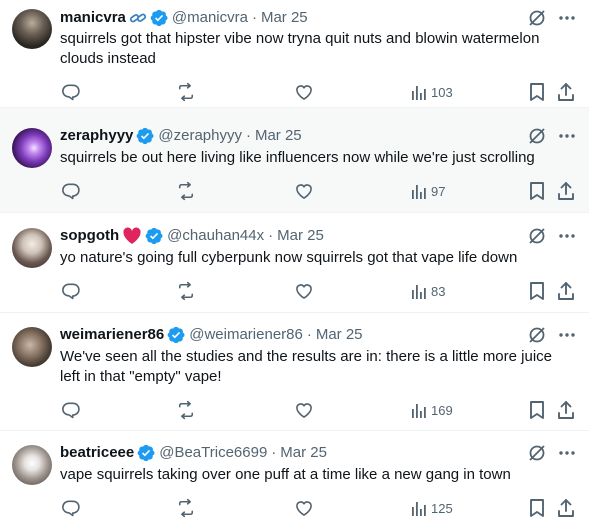  Describe the element at coordinates (246, 335) in the screenshot. I see `handle: @weimariener86` at that location.